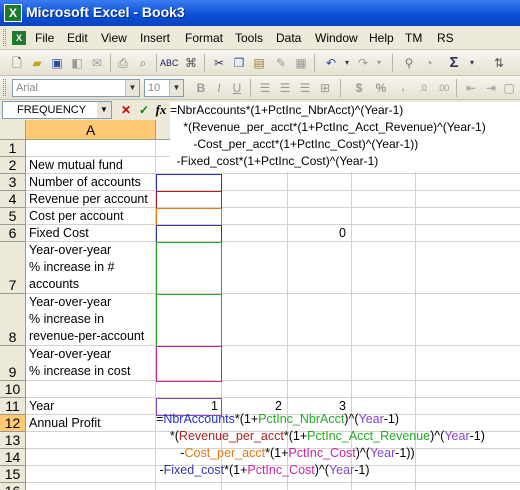 The height and width of the screenshot is (490, 520). What do you see at coordinates (13, 216) in the screenshot?
I see `row-header: 5` at bounding box center [13, 216].